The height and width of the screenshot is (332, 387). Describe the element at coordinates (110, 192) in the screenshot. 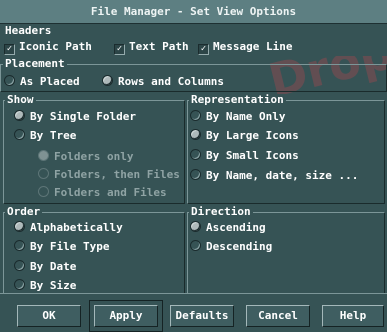

I see `folders-and-files-label: Folders and Files` at that location.